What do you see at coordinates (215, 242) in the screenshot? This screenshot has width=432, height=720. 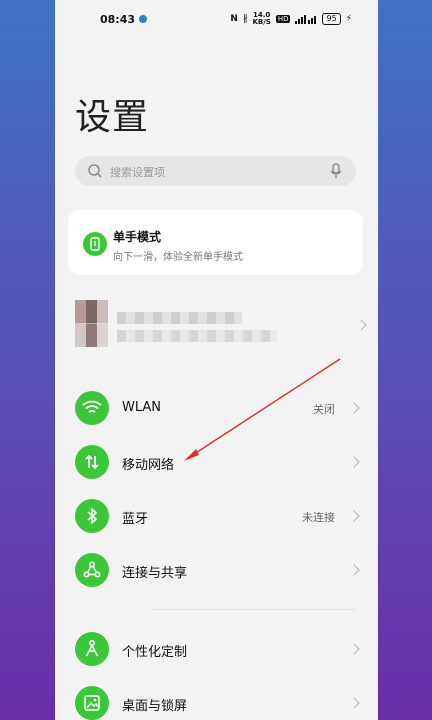 I see `one-hand-mode-card: 单手模式 向下一滑，体验全新单手模式` at bounding box center [215, 242].